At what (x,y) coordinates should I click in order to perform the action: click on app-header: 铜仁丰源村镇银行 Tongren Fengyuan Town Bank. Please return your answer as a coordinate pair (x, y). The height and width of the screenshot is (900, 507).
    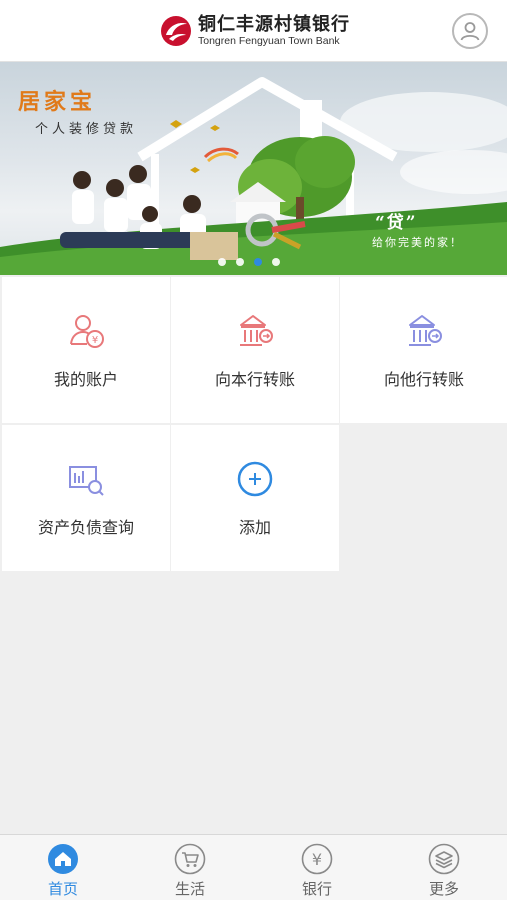
    Looking at the image, I should click on (253, 31).